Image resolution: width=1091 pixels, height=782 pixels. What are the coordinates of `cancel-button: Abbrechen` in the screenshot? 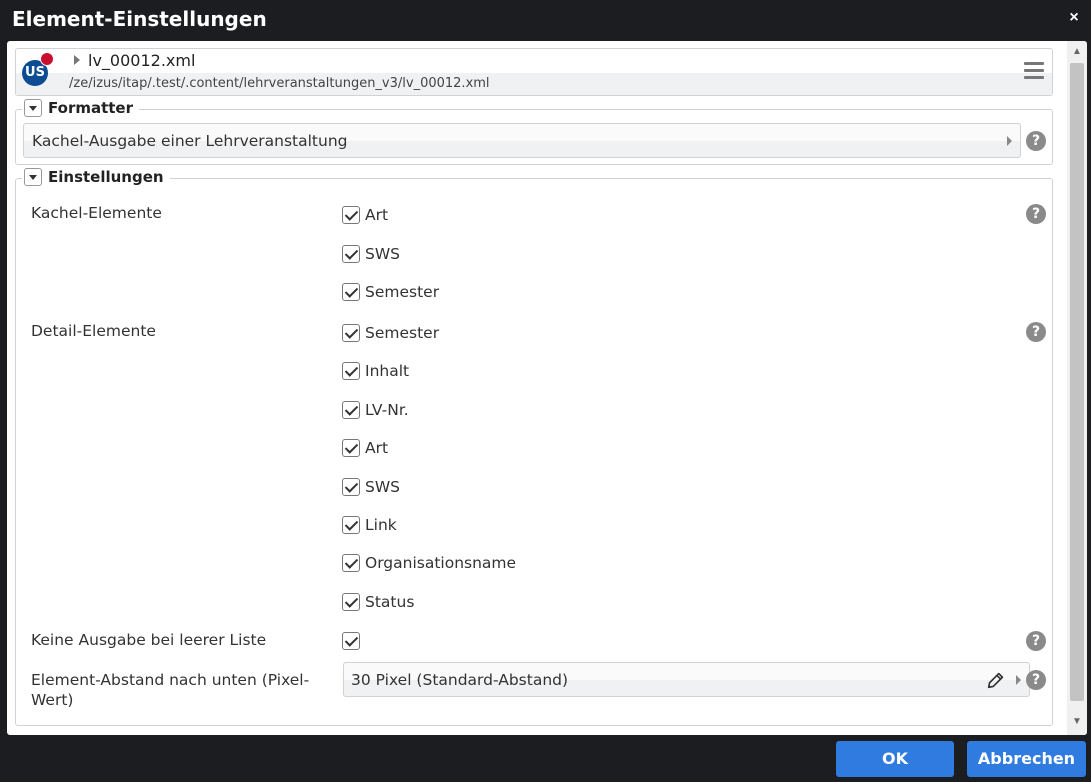 It's located at (1026, 759).